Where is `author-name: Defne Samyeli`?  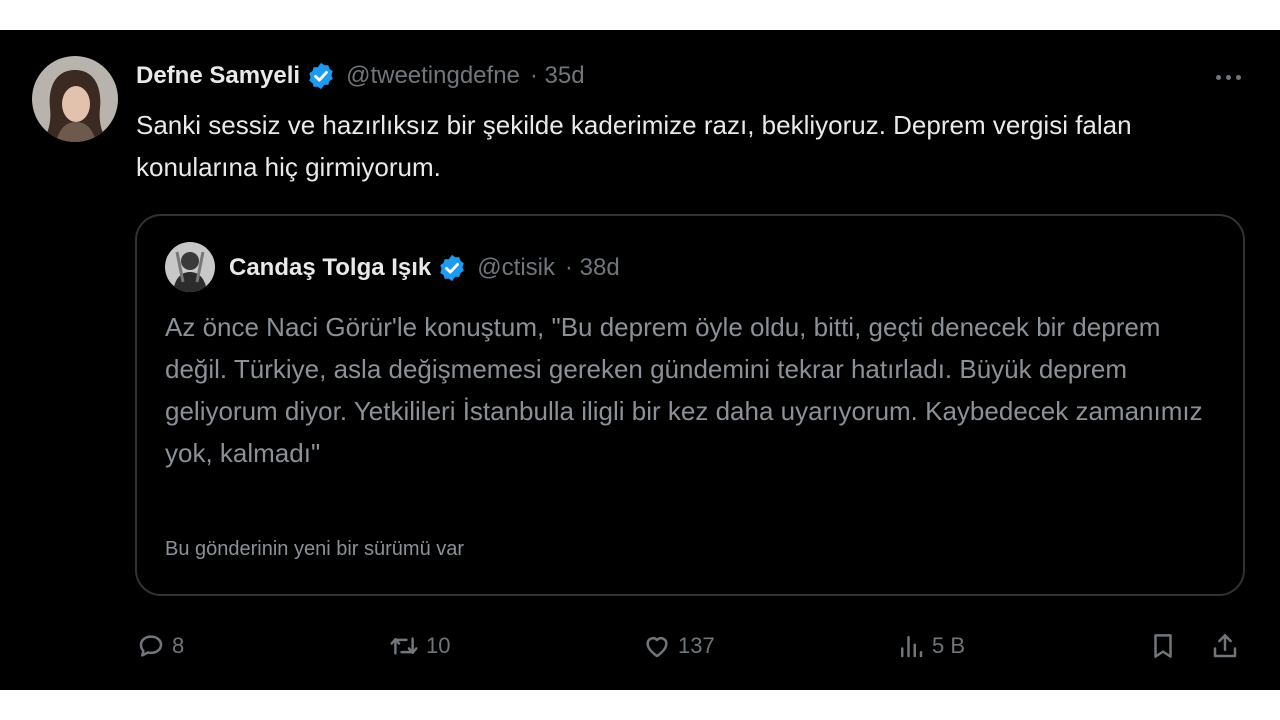 author-name: Defne Samyeli is located at coordinates (218, 76).